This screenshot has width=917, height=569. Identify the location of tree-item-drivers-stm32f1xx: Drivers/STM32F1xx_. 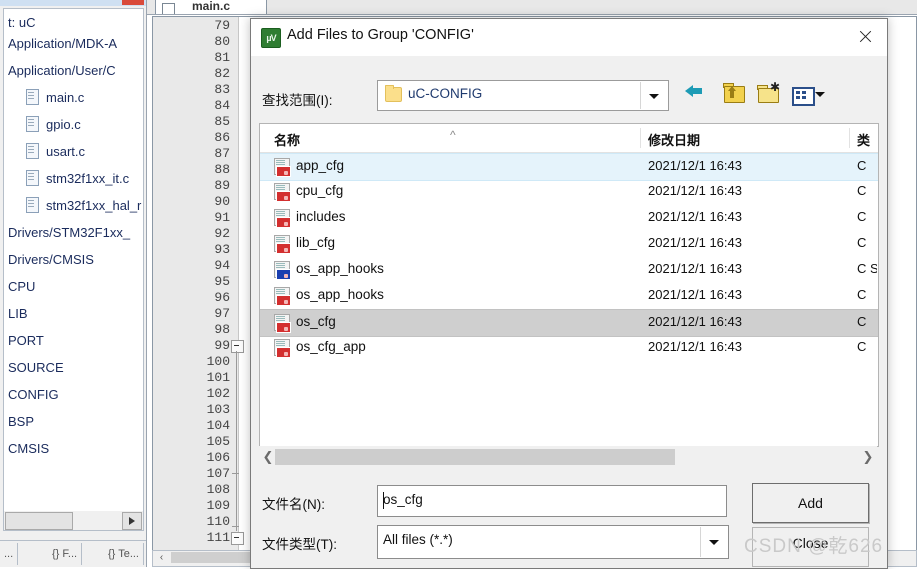
(73, 232).